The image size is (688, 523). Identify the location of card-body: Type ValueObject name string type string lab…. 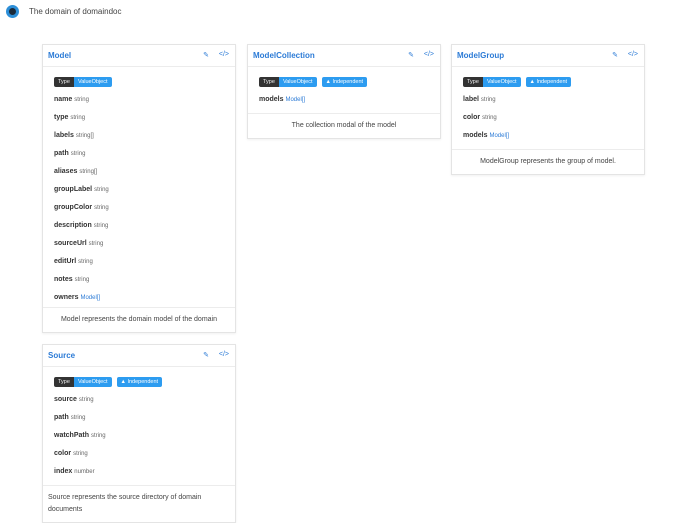
(139, 189).